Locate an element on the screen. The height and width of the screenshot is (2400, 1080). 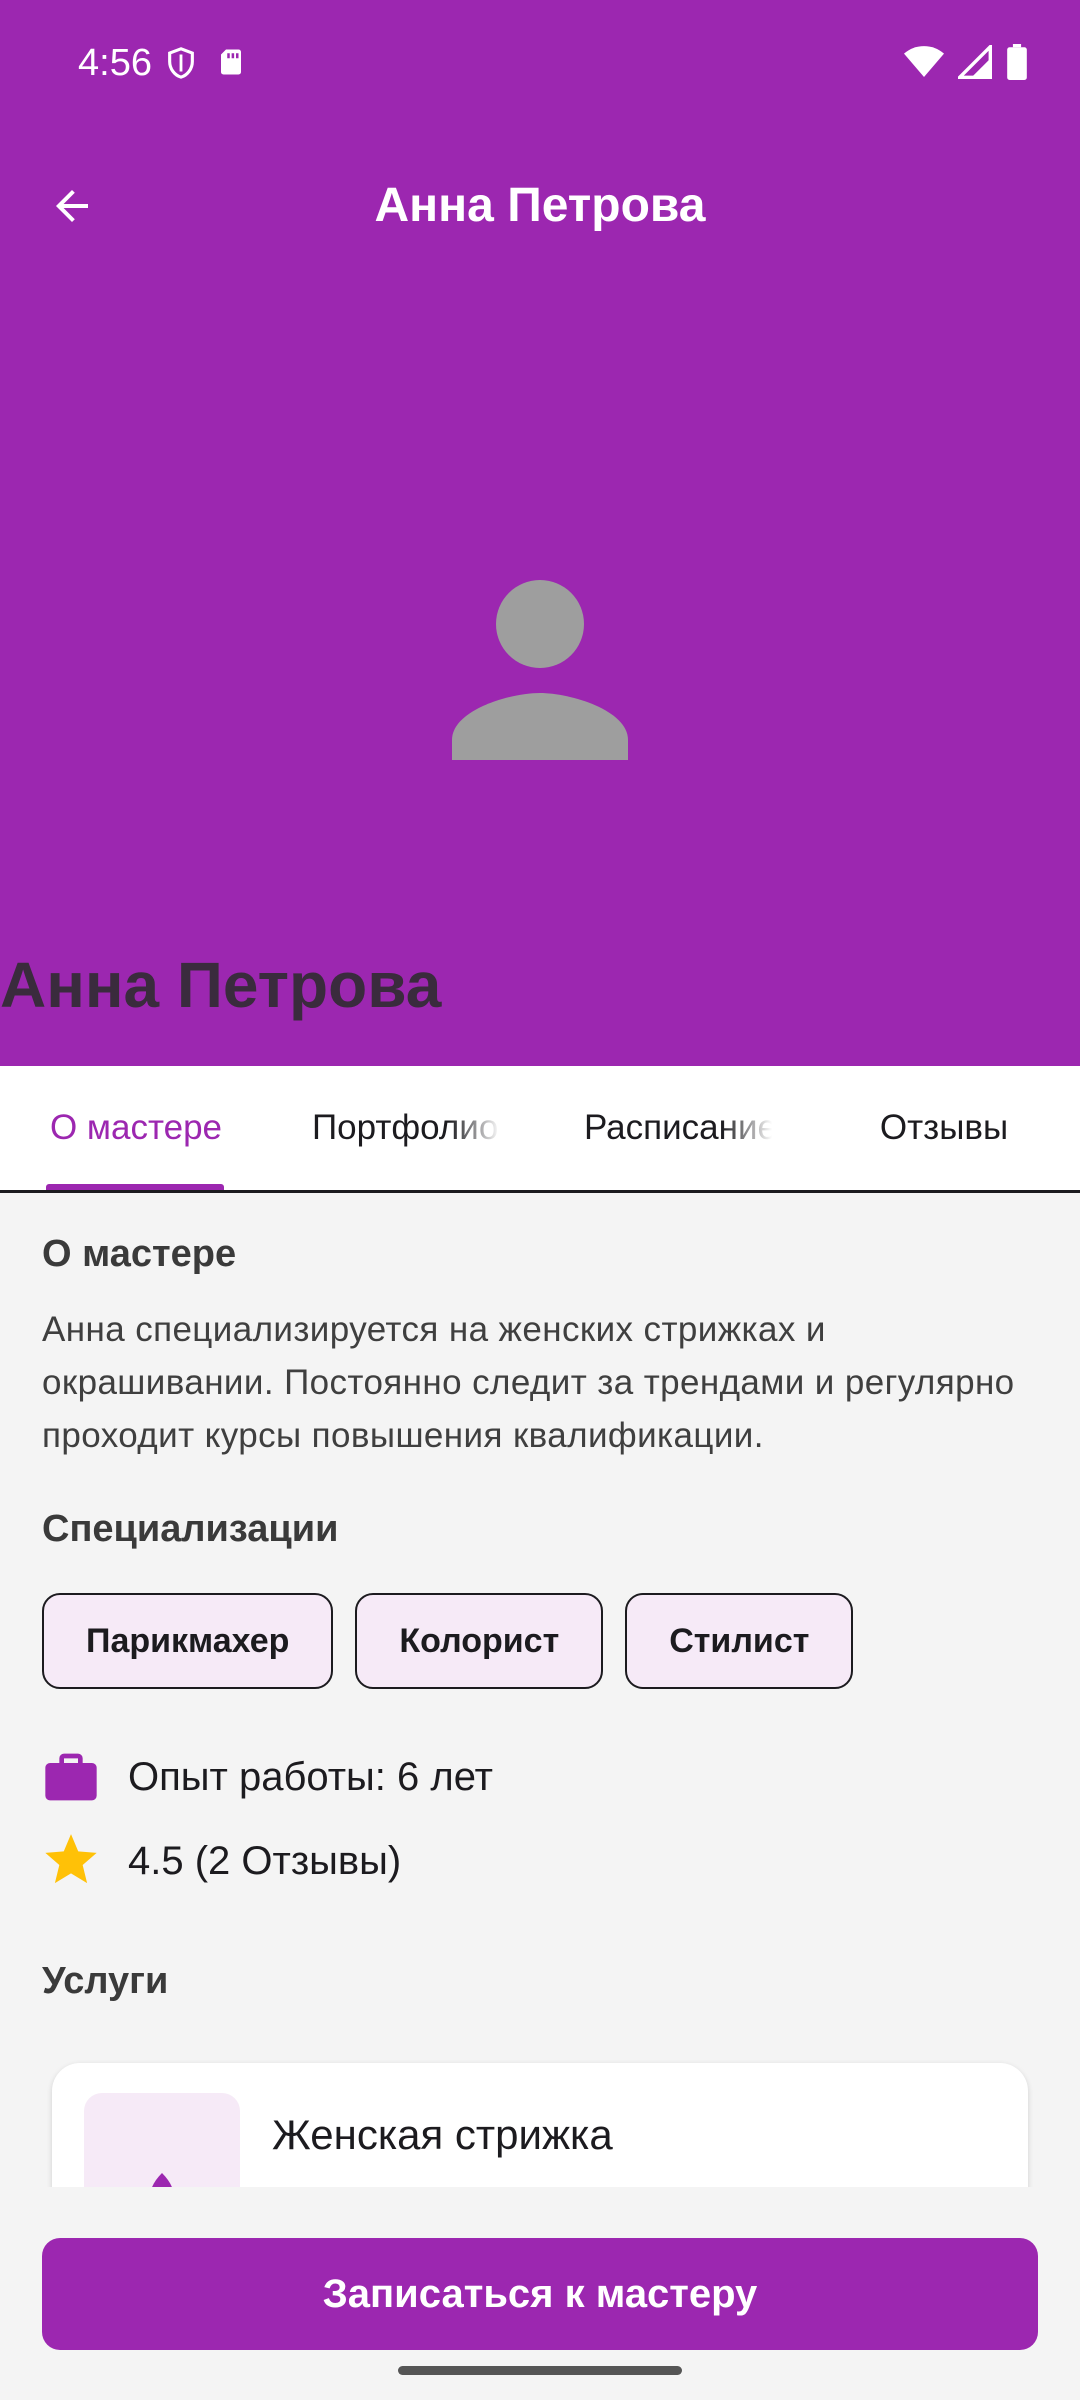
tab-reviews: Отзывы is located at coordinates (944, 1128).